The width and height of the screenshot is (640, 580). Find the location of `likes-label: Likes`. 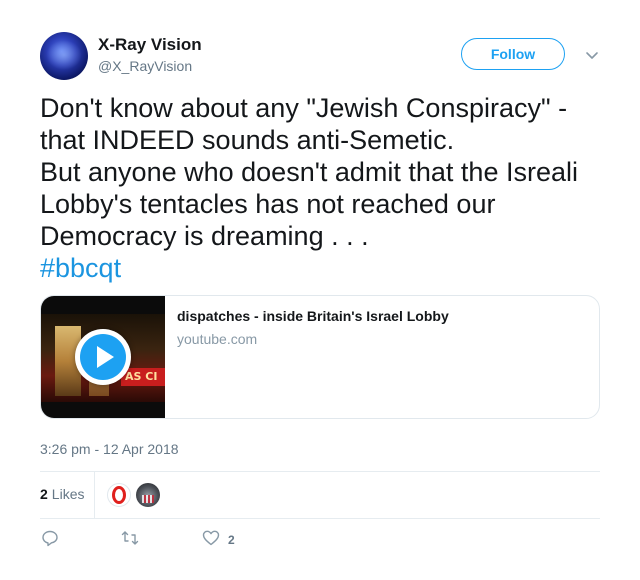

likes-label: Likes is located at coordinates (68, 494).